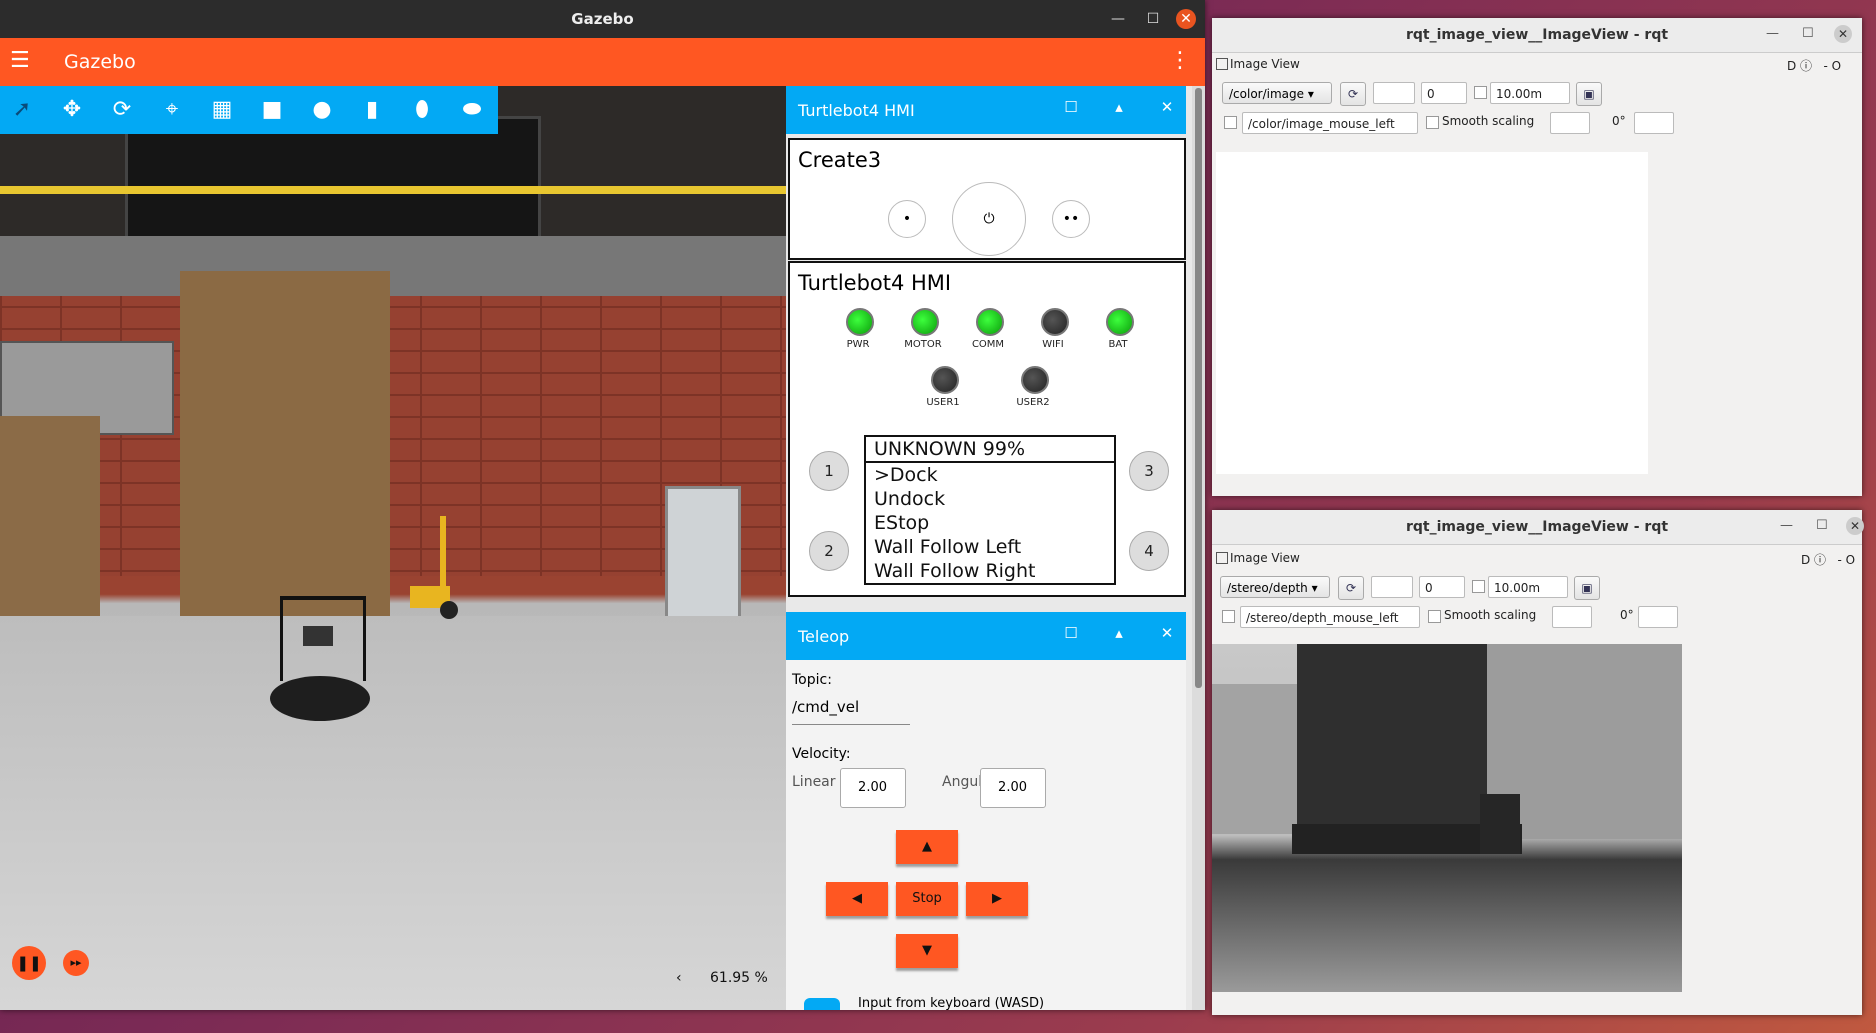  What do you see at coordinates (1447, 818) in the screenshot?
I see `depth-image-canvas` at bounding box center [1447, 818].